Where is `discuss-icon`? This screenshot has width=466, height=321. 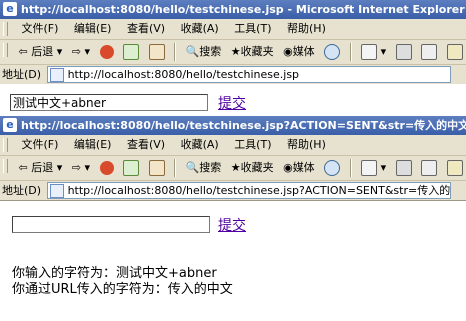 discuss-icon is located at coordinates (454, 52).